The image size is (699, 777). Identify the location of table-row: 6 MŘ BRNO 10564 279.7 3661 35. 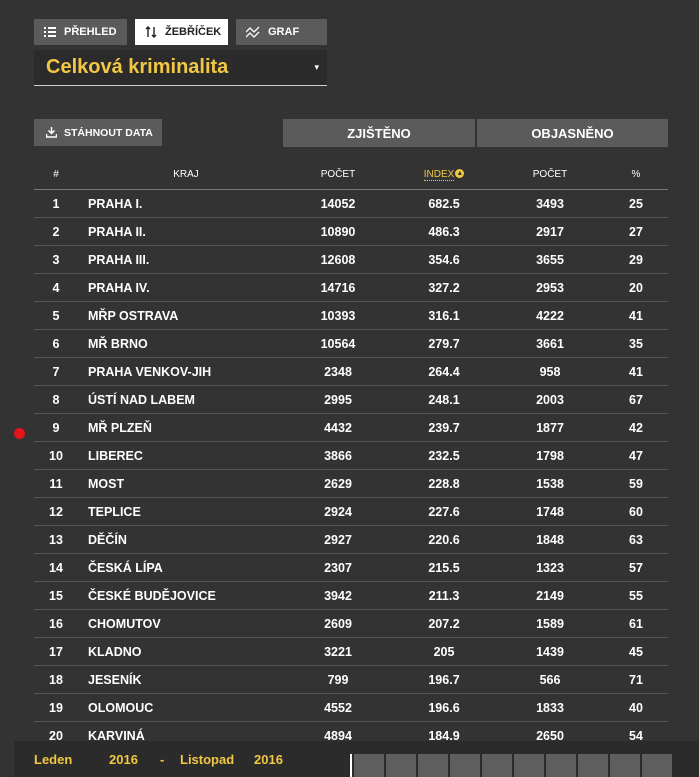
(351, 343).